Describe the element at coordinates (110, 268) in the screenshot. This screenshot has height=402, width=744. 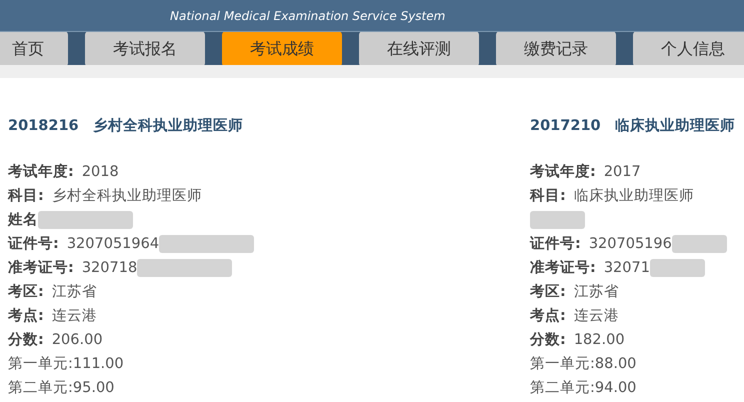
I see `field-value: 320718` at that location.